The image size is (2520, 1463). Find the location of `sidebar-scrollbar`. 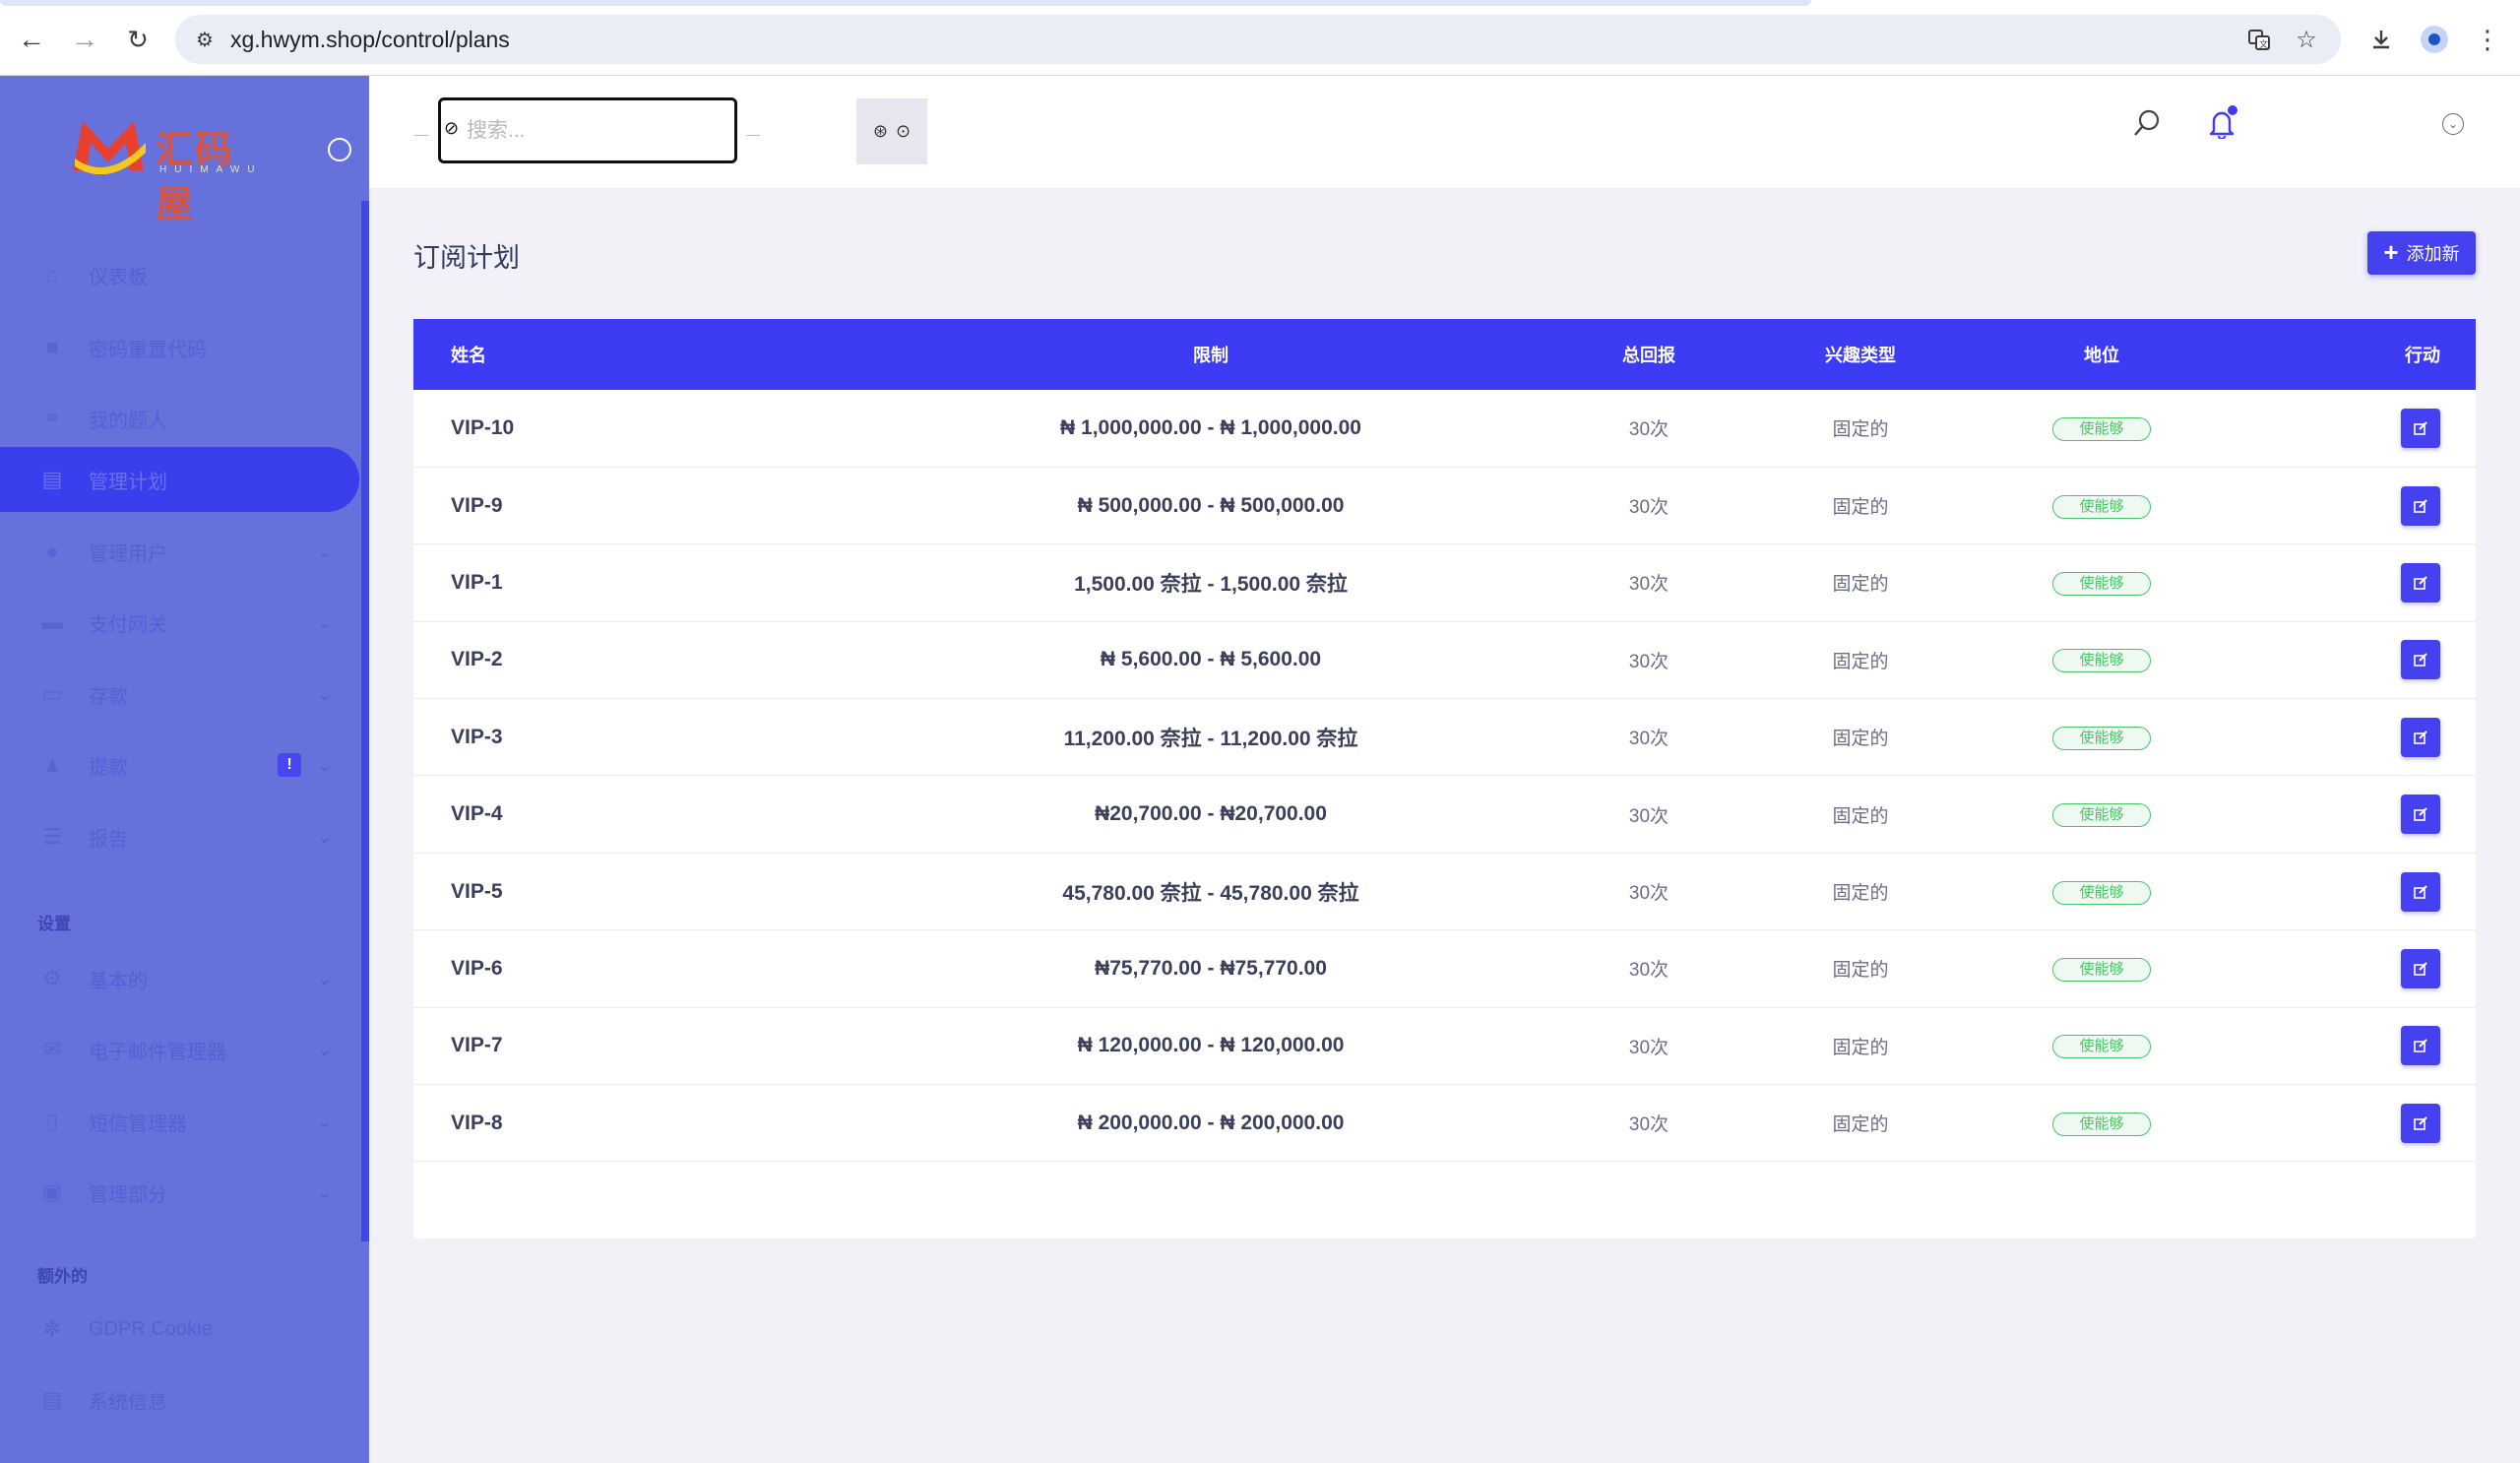

sidebar-scrollbar is located at coordinates (365, 721).